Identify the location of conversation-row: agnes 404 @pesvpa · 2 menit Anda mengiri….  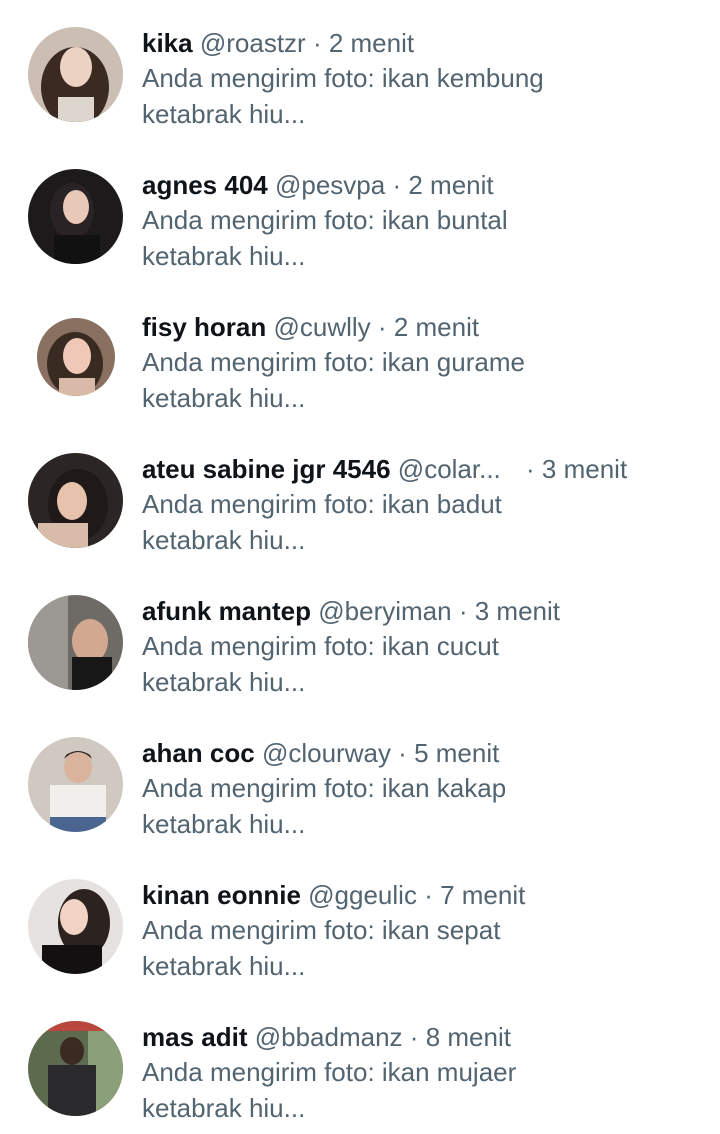
(360, 213).